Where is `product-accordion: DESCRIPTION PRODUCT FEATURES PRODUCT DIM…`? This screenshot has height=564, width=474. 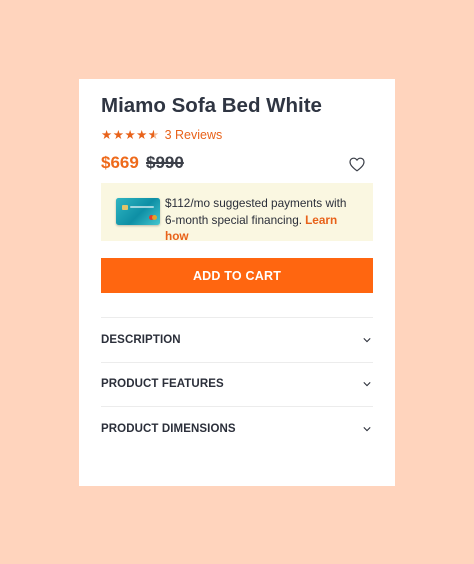 product-accordion: DESCRIPTION PRODUCT FEATURES PRODUCT DIM… is located at coordinates (237, 384).